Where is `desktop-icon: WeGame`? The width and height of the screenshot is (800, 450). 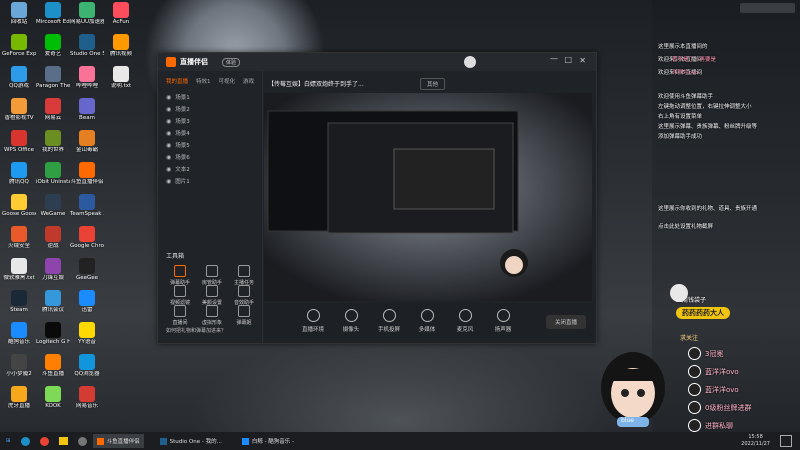
desktop-icon: WeGame is located at coordinates (53, 206).